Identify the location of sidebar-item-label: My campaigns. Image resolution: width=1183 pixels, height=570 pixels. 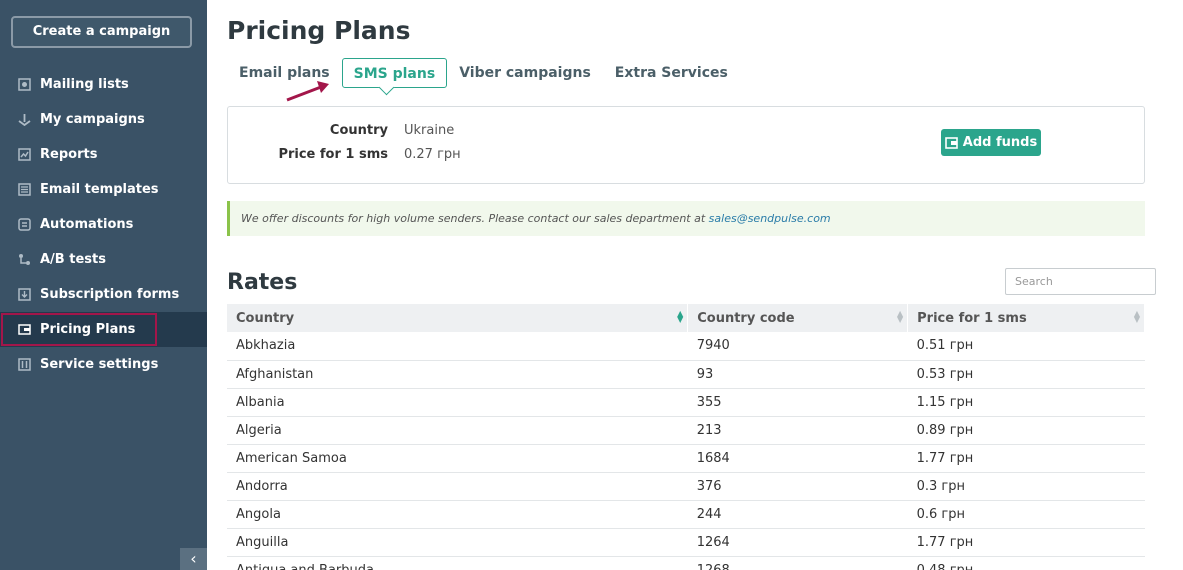
(92, 119).